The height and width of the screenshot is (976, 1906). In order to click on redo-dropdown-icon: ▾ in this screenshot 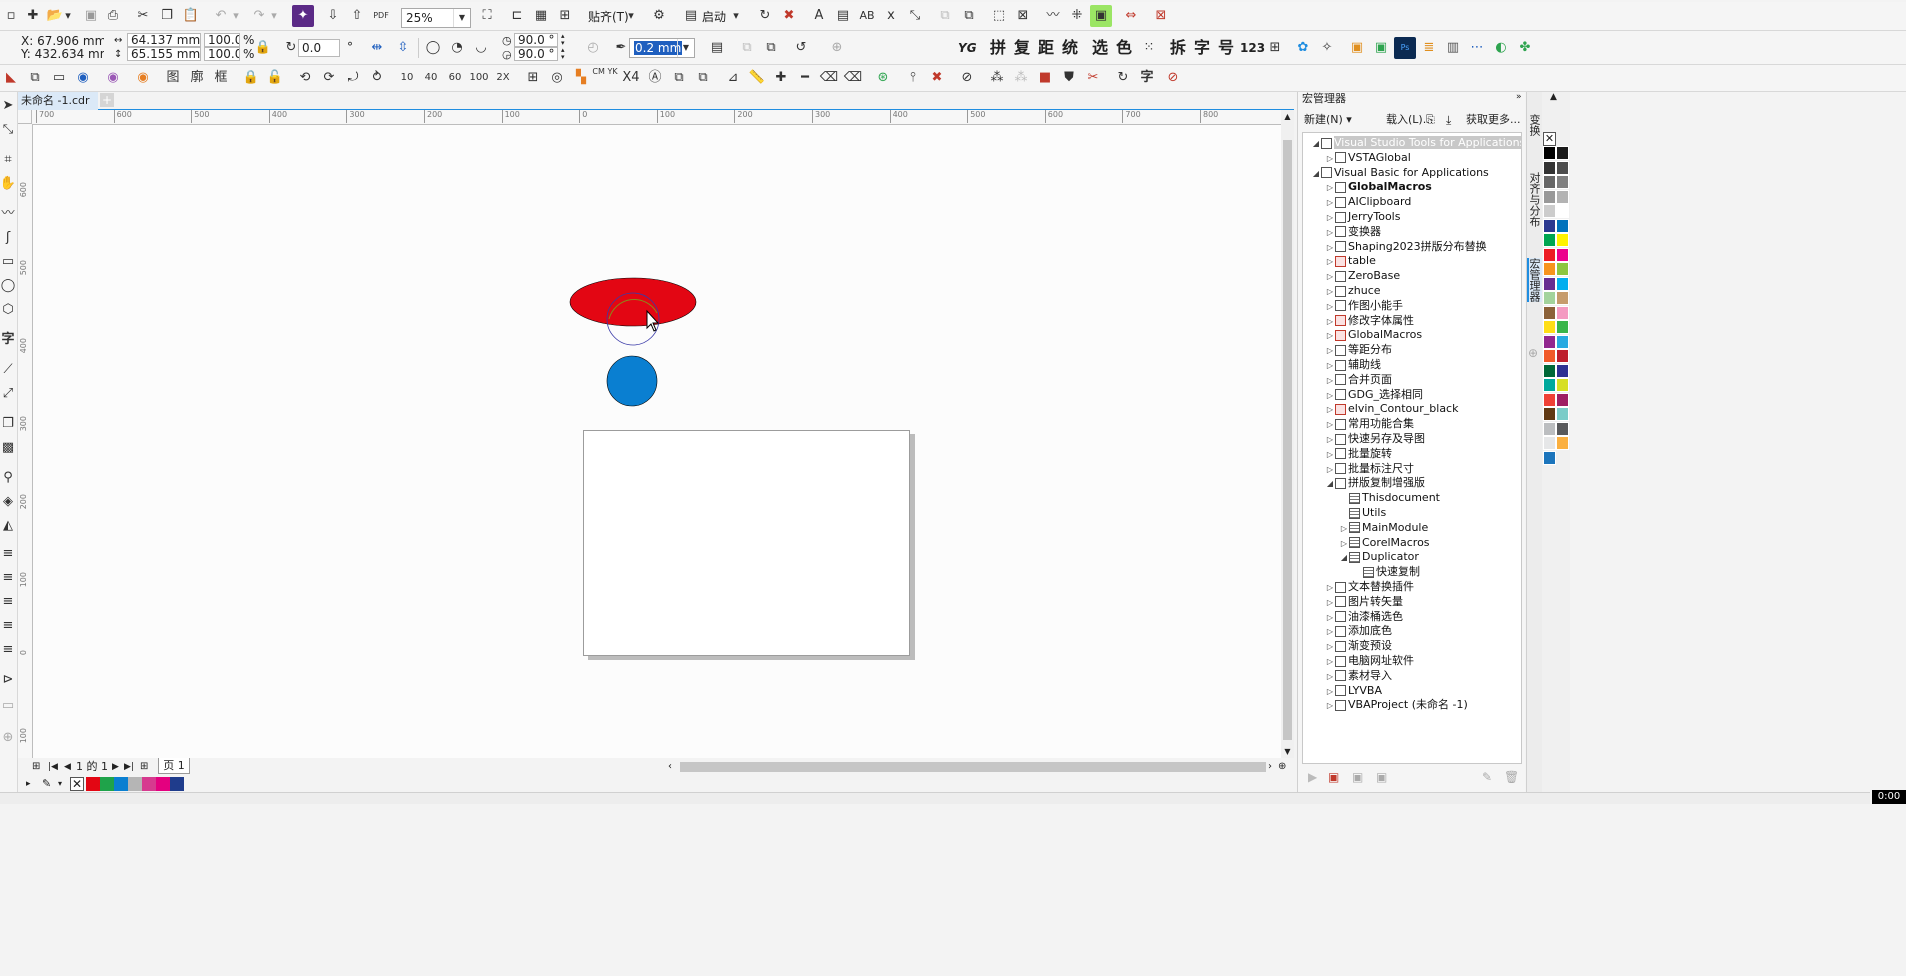, I will do `click(274, 16)`.